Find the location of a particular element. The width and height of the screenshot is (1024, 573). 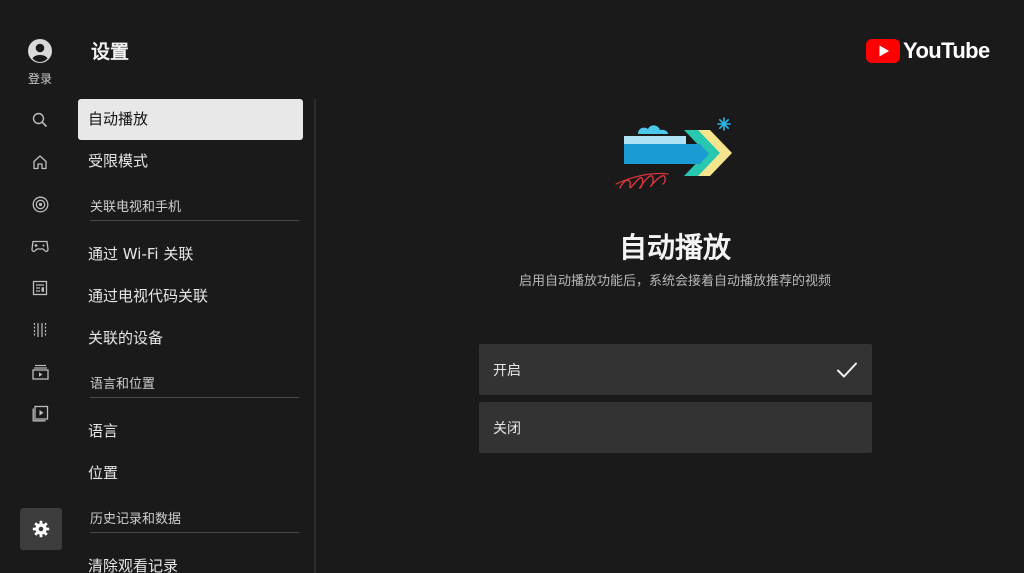

checkmark-icon is located at coordinates (847, 369).